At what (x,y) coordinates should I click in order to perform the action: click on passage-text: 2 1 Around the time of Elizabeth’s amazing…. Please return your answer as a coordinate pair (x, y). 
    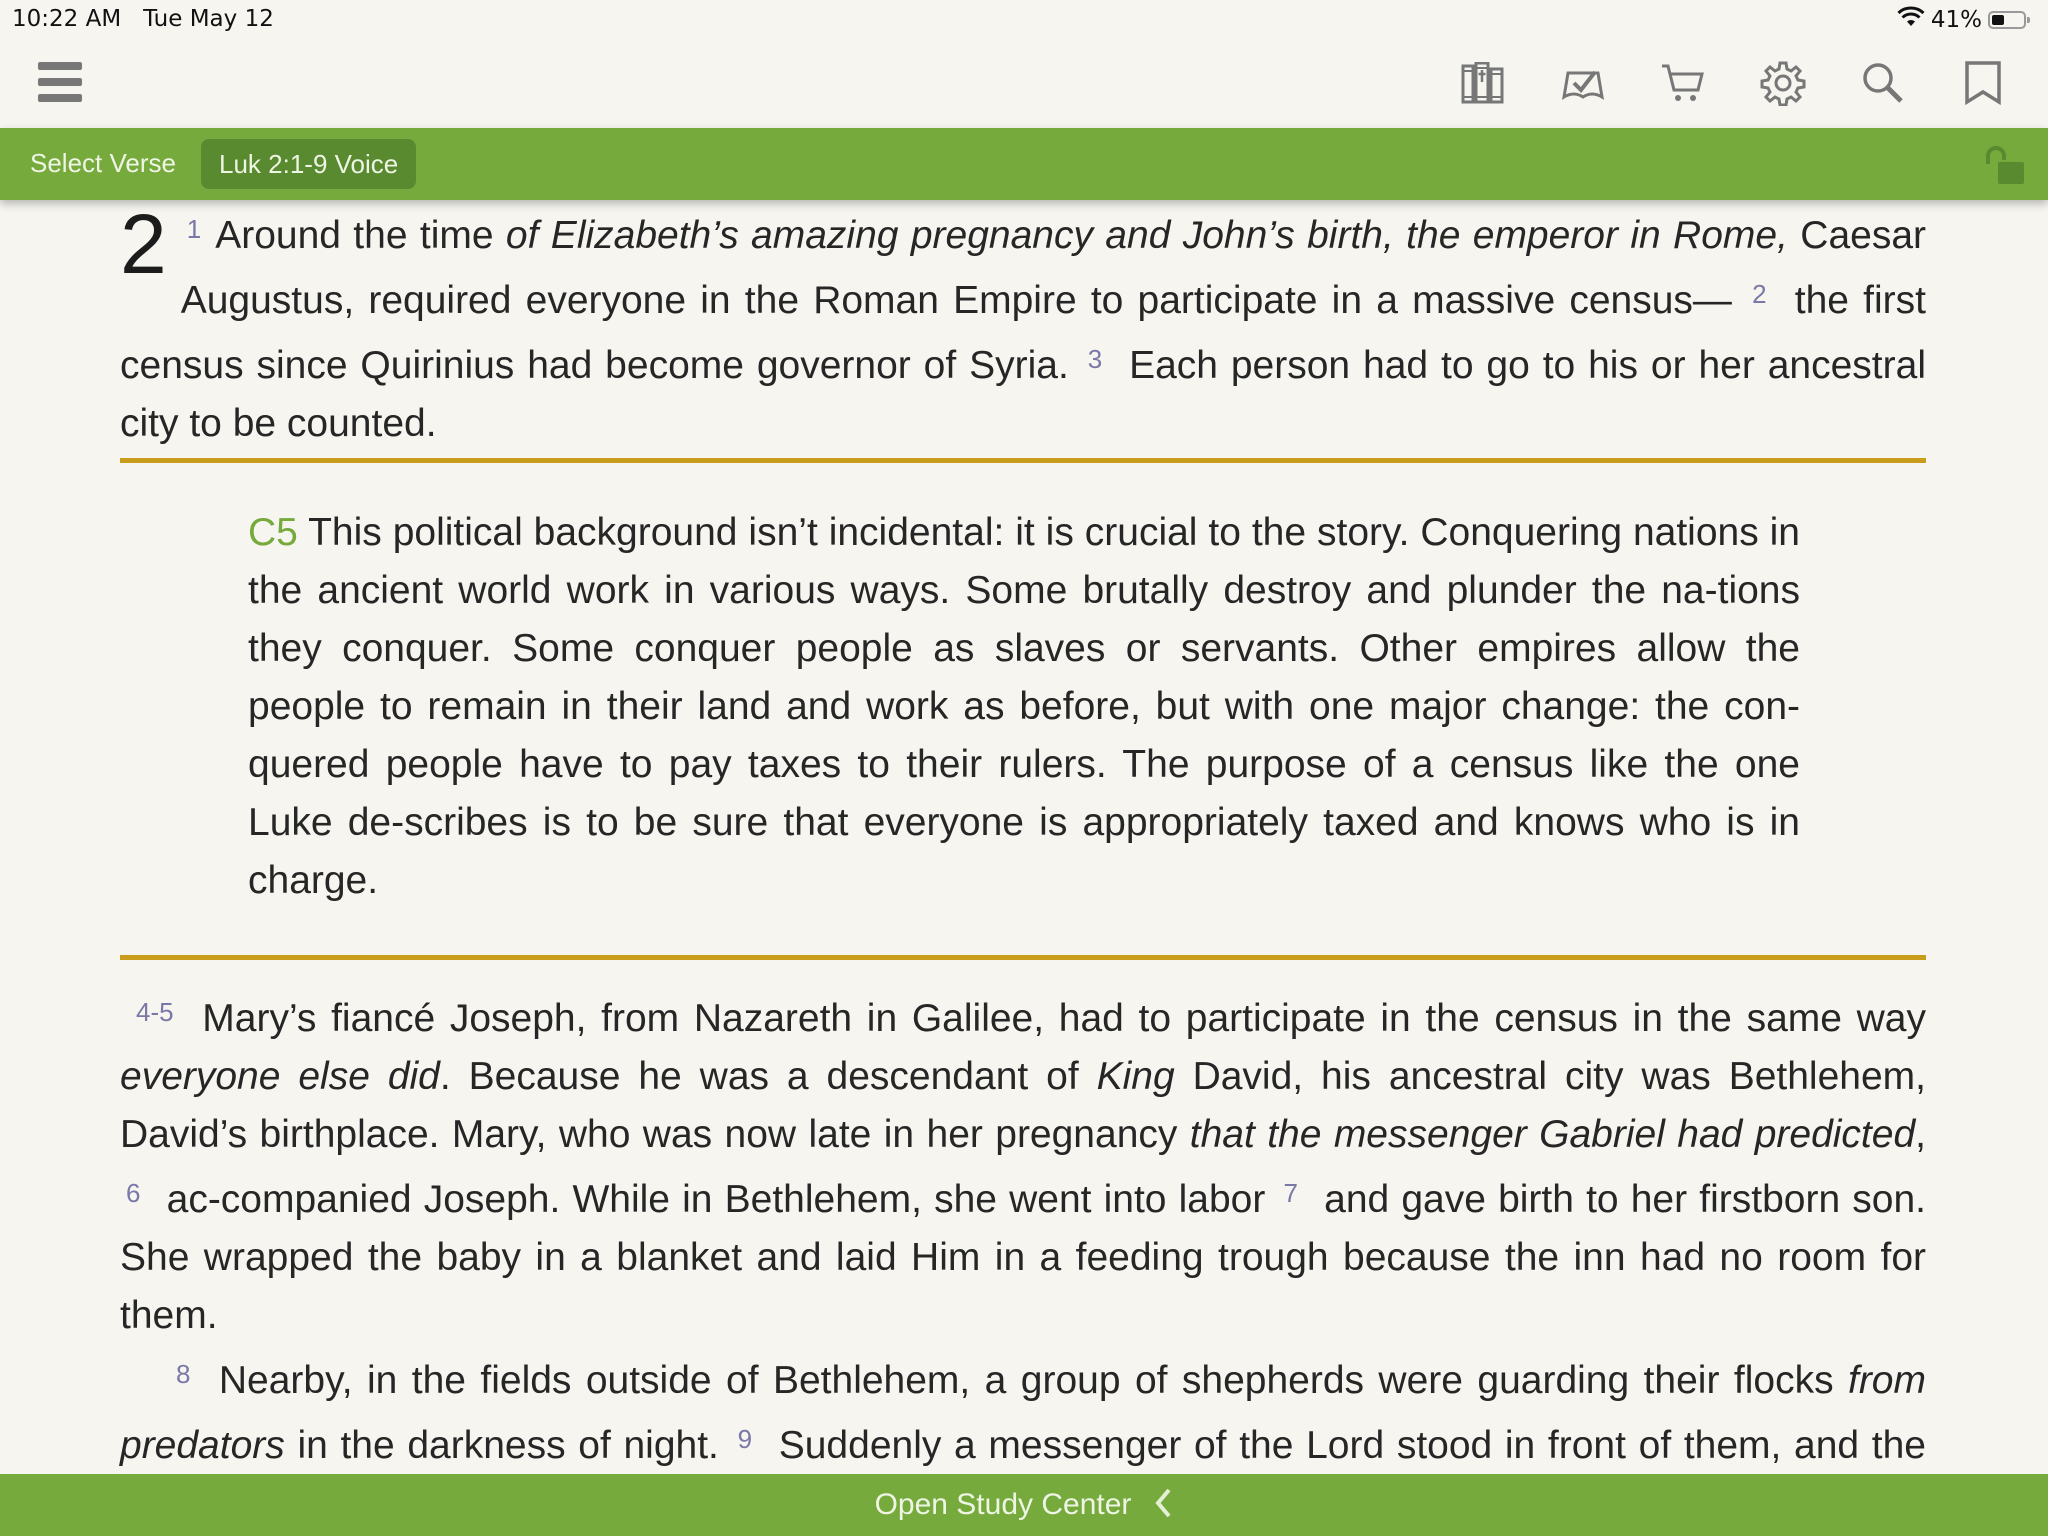
    Looking at the image, I should click on (1023, 326).